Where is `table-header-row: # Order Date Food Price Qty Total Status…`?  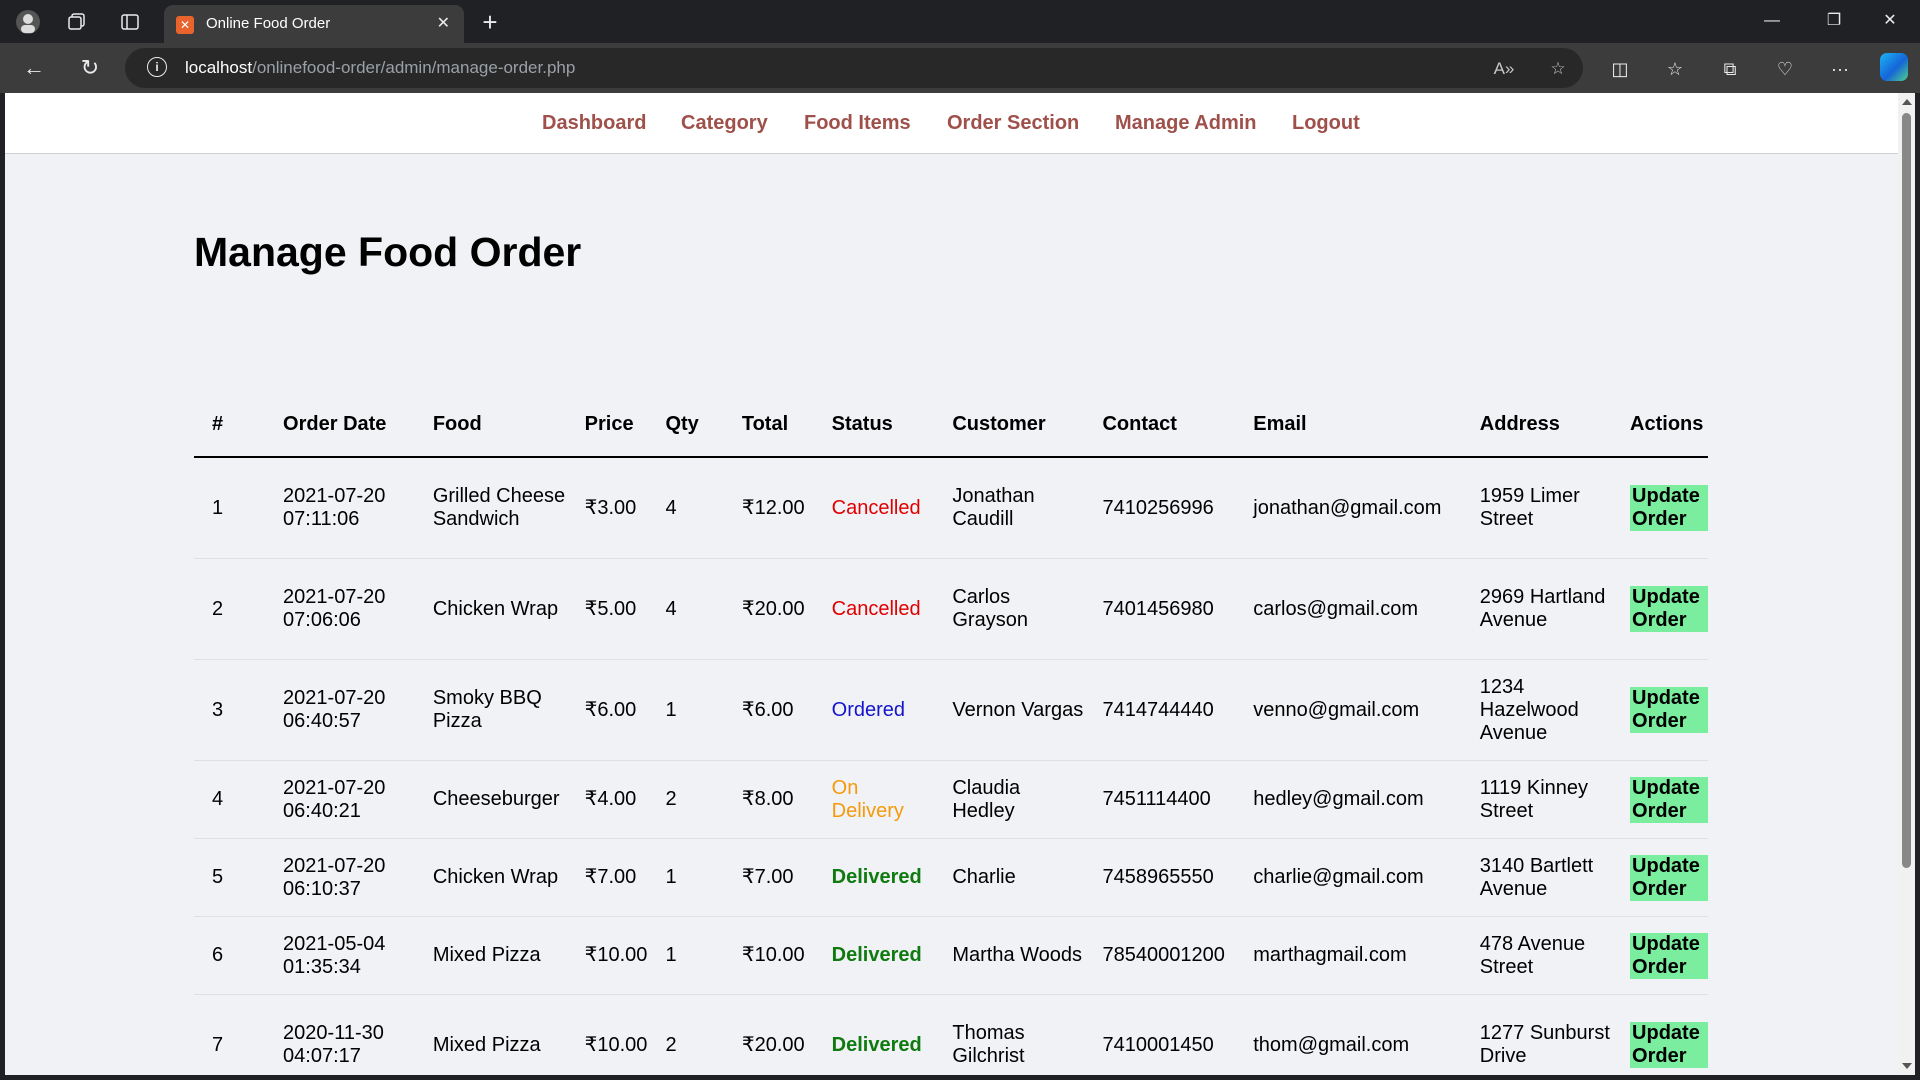 table-header-row: # Order Date Food Price Qty Total Status… is located at coordinates (951, 425).